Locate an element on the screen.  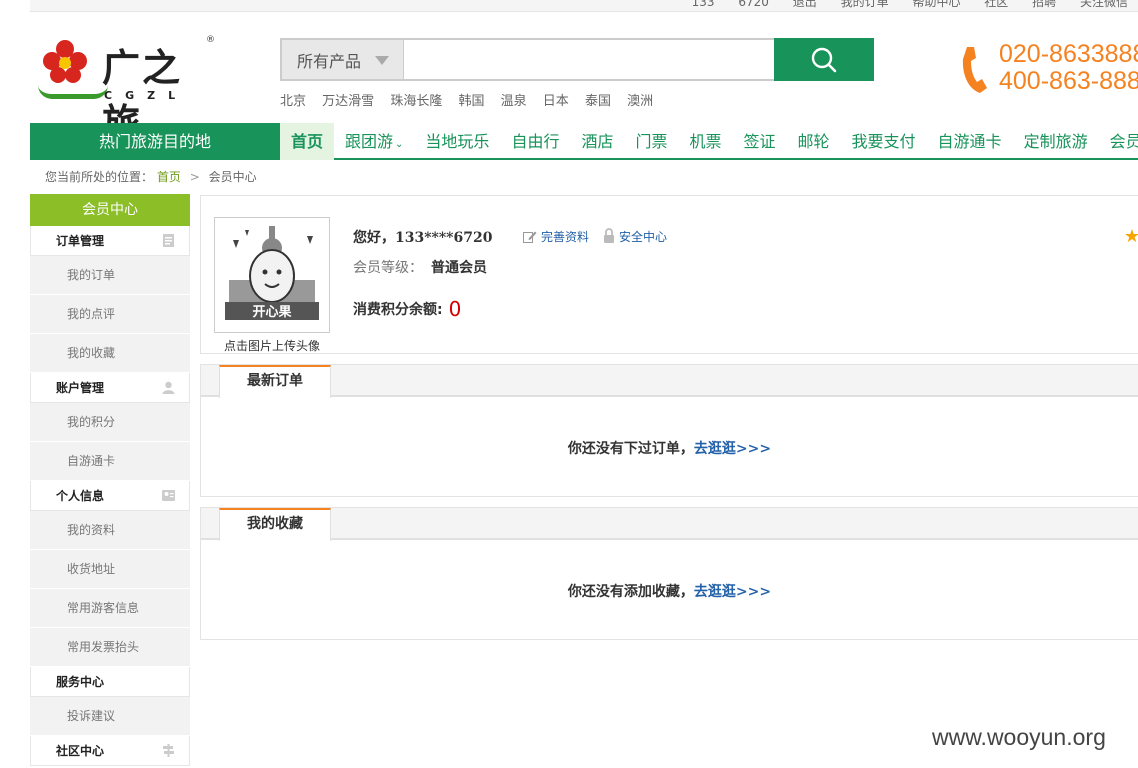
security-center-link: 安全中心 is located at coordinates (635, 236).